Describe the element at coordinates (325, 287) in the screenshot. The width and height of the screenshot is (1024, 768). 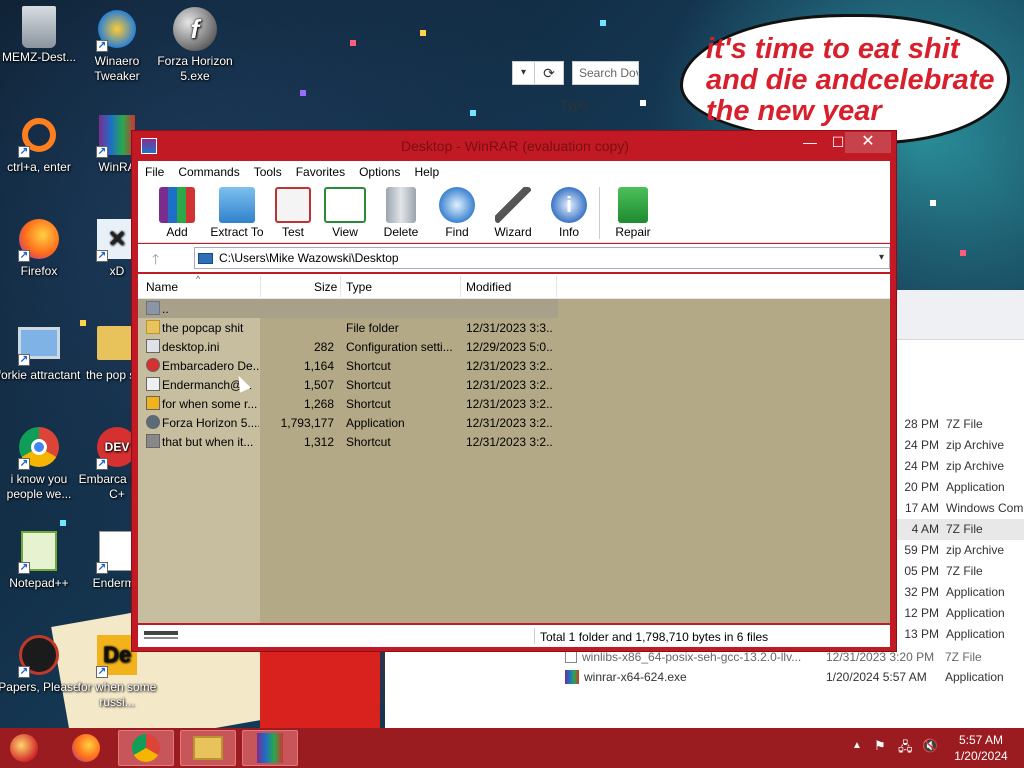
I see `column-header-size: Size` at that location.